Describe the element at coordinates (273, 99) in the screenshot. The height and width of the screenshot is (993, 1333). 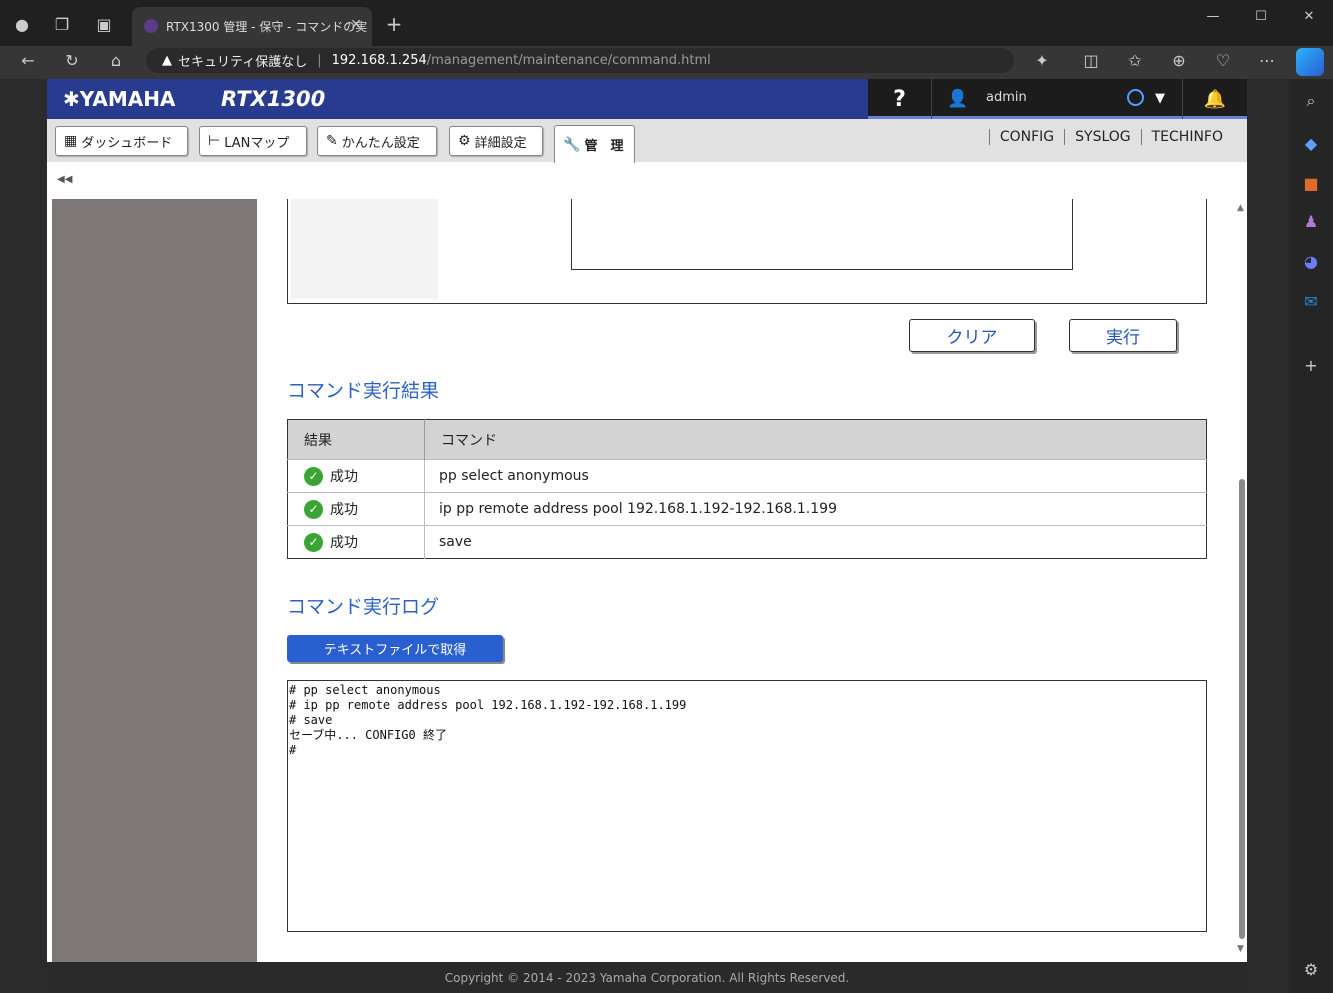
I see `model-name: RTX1300` at that location.